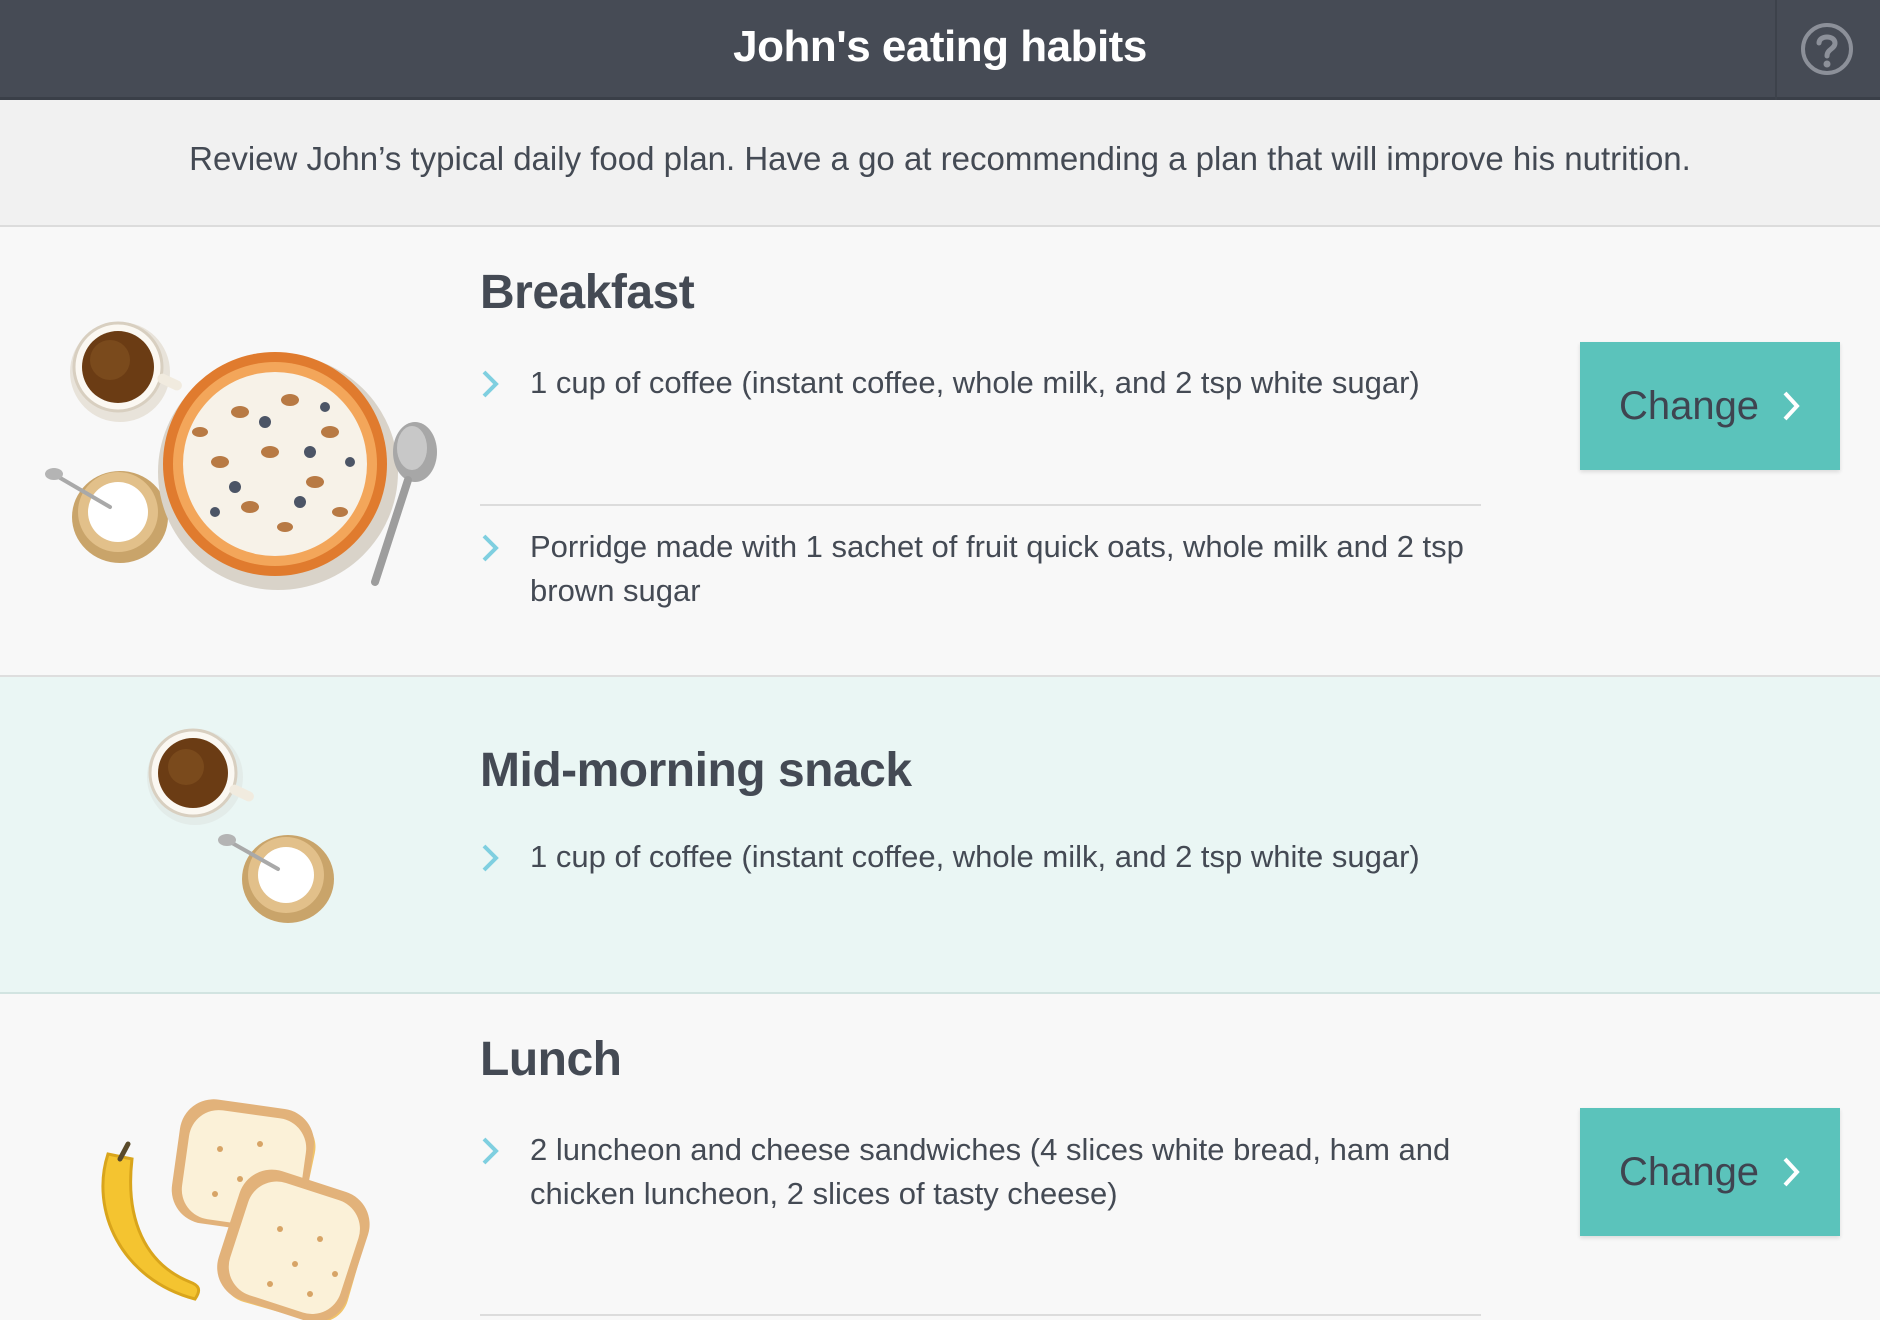 The image size is (1880, 1320). Describe the element at coordinates (696, 770) in the screenshot. I see `meal-title-snack: Mid-morning snack` at that location.